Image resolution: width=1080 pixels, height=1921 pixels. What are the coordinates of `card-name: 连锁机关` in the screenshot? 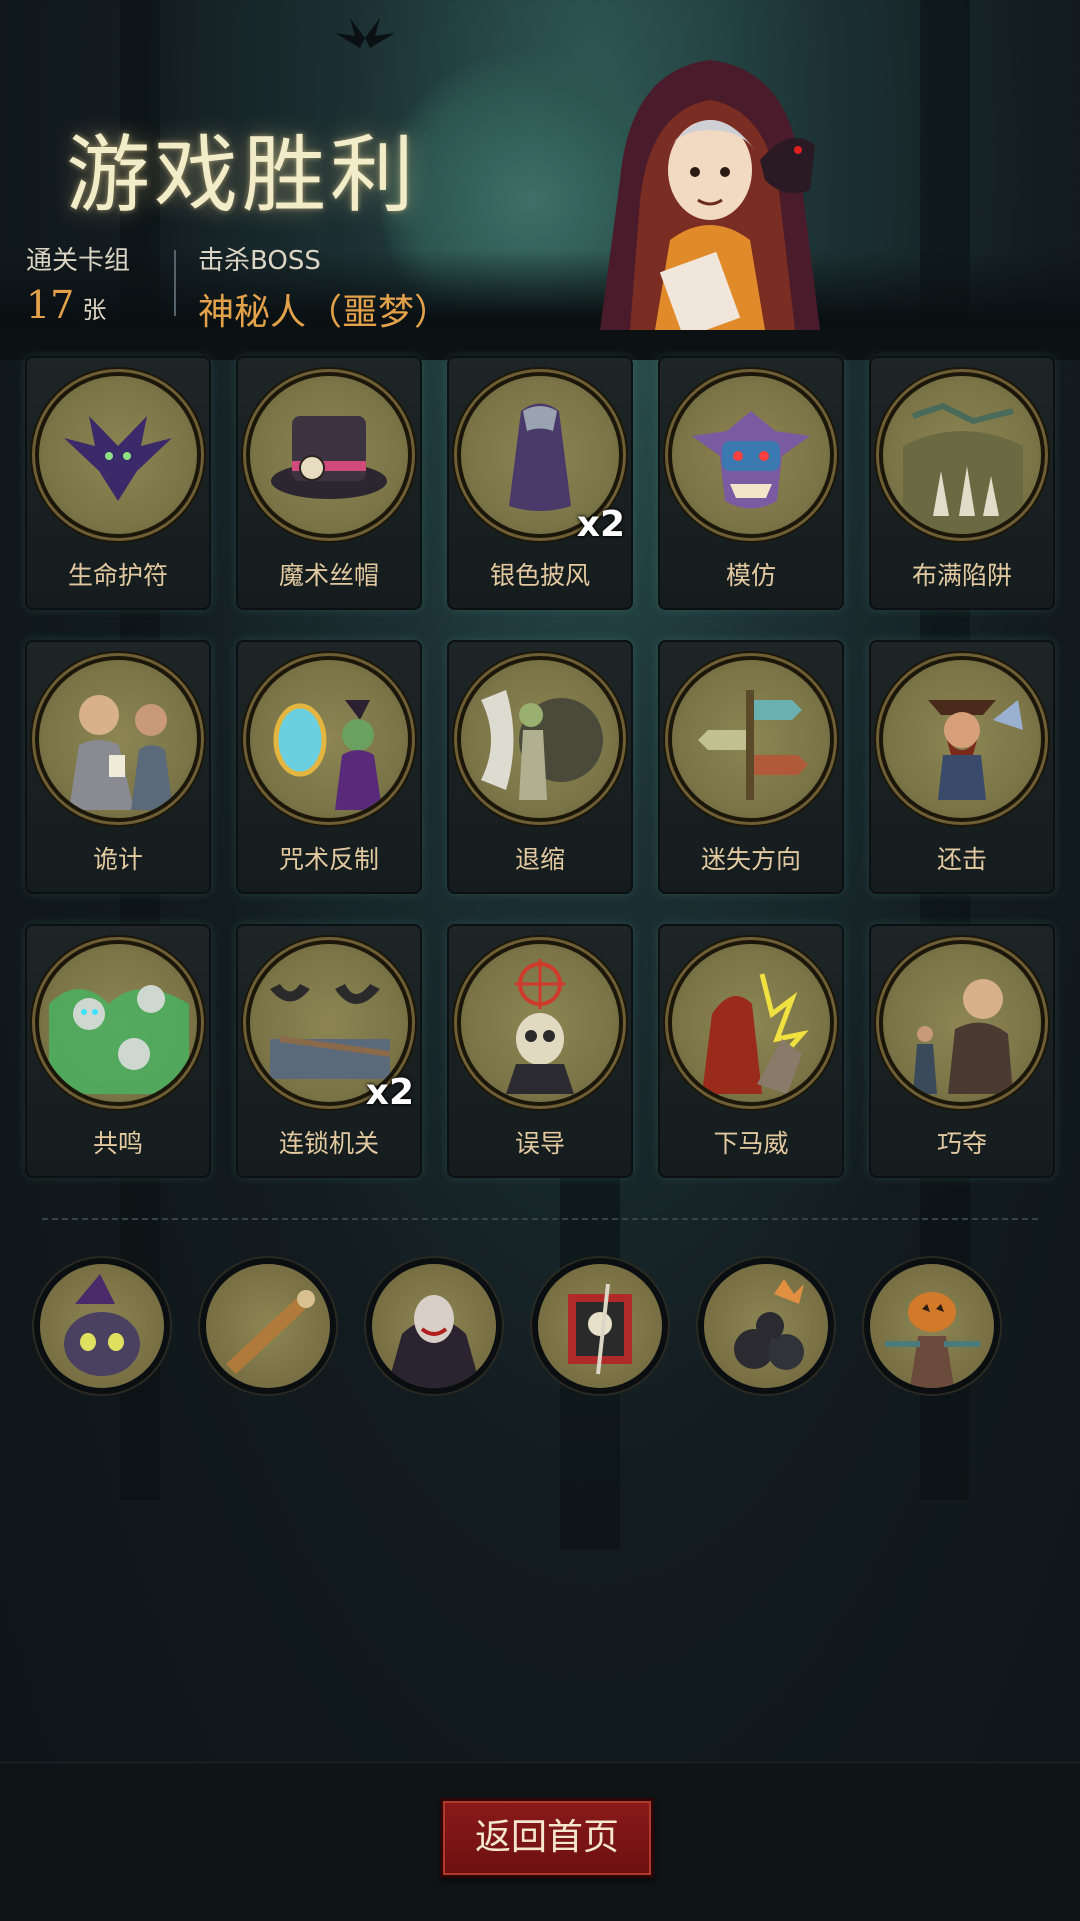 It's located at (328, 1143).